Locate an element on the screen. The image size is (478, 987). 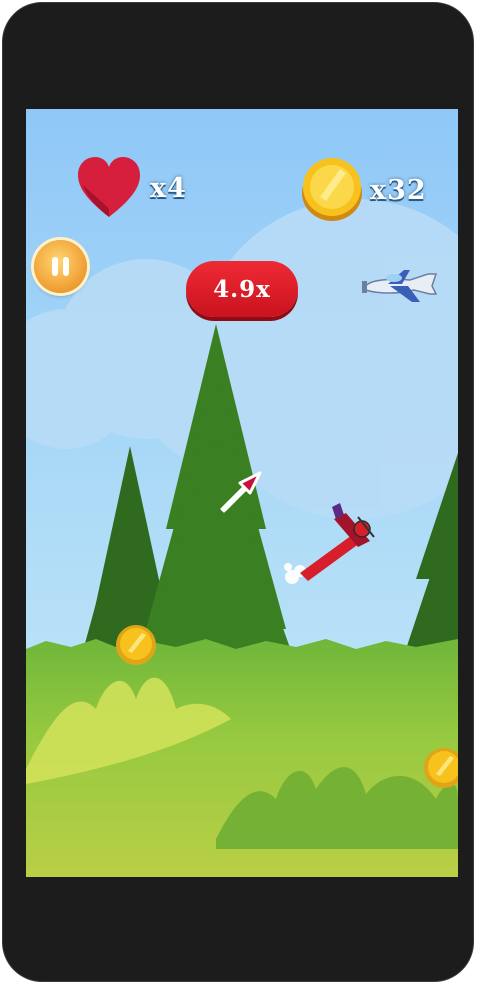
heart-icon is located at coordinates (109, 187).